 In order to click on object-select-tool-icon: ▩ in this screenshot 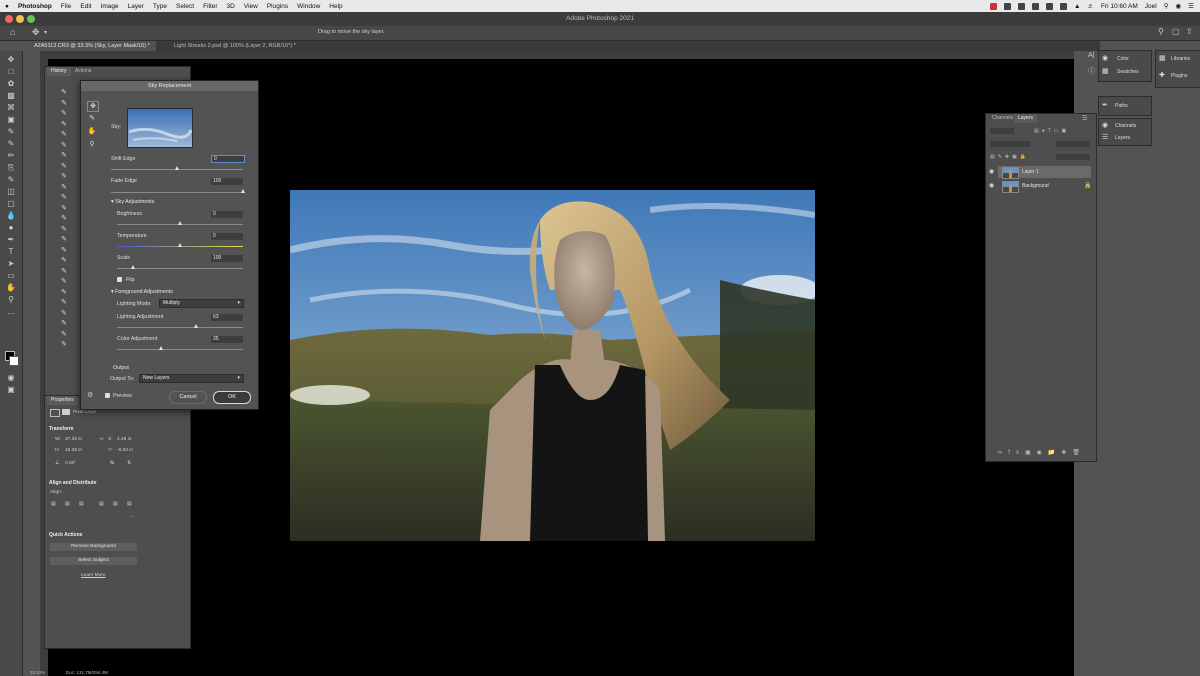, I will do `click(11, 95)`.